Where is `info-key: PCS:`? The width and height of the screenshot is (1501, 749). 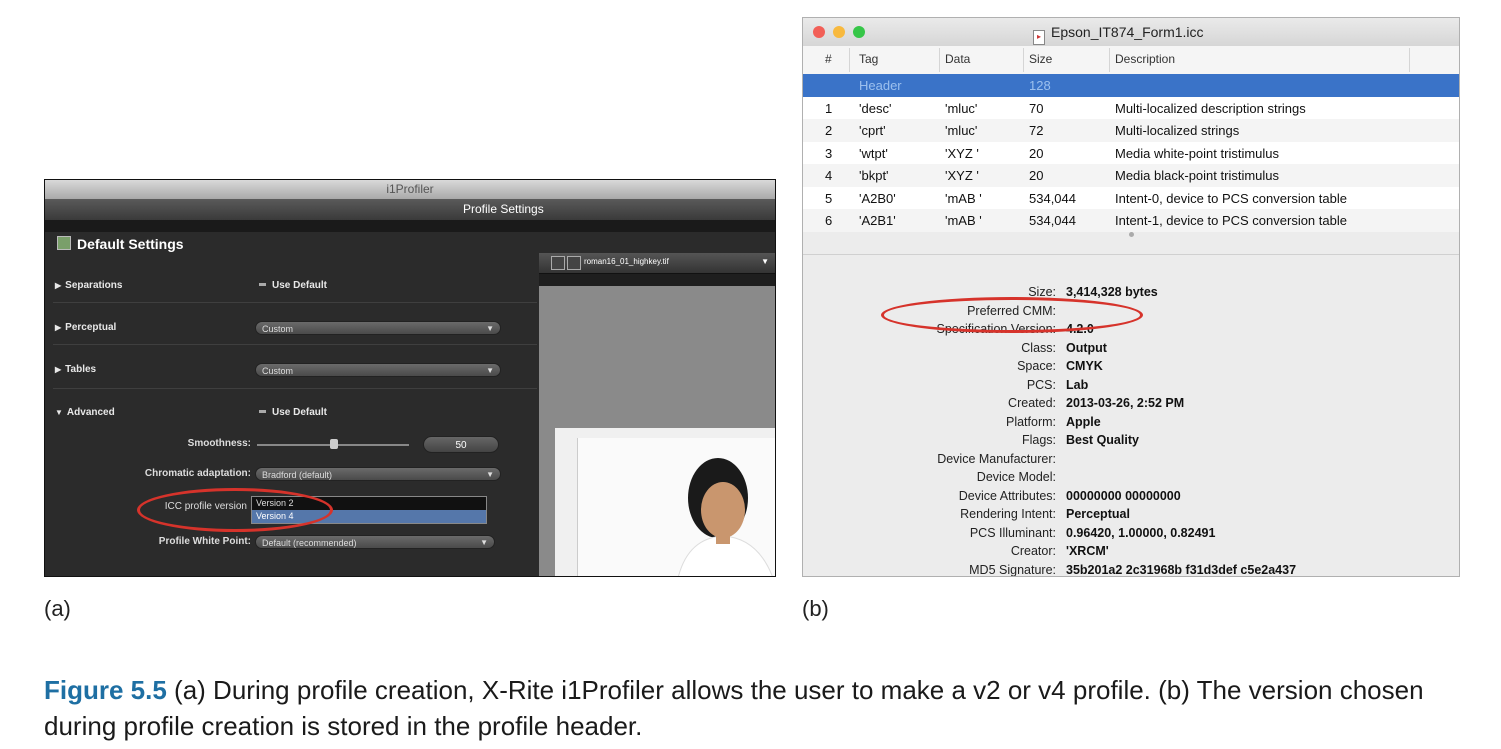 info-key: PCS: is located at coordinates (1041, 384).